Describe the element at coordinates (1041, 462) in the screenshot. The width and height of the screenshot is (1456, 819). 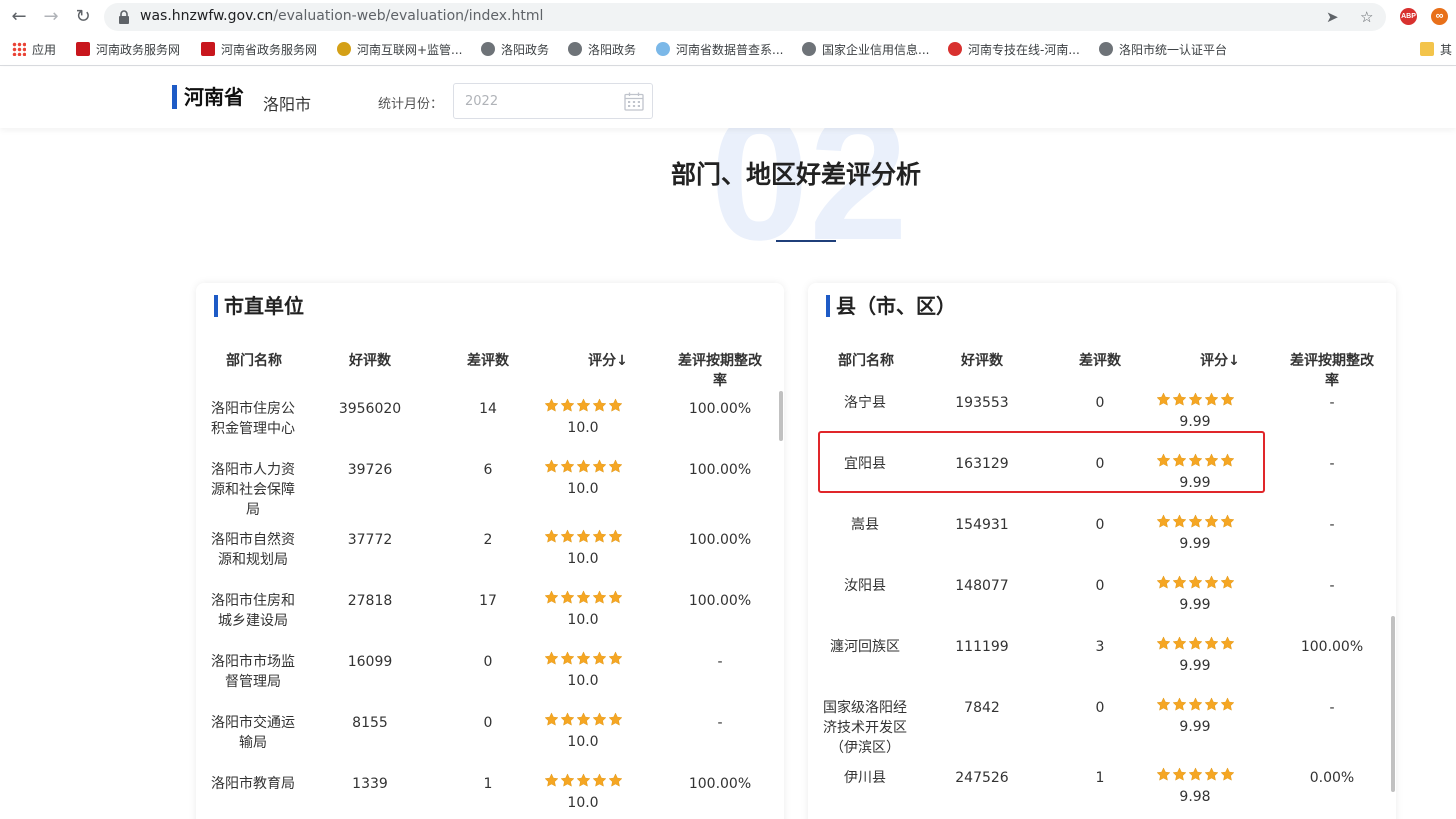
I see `highlight-box` at that location.